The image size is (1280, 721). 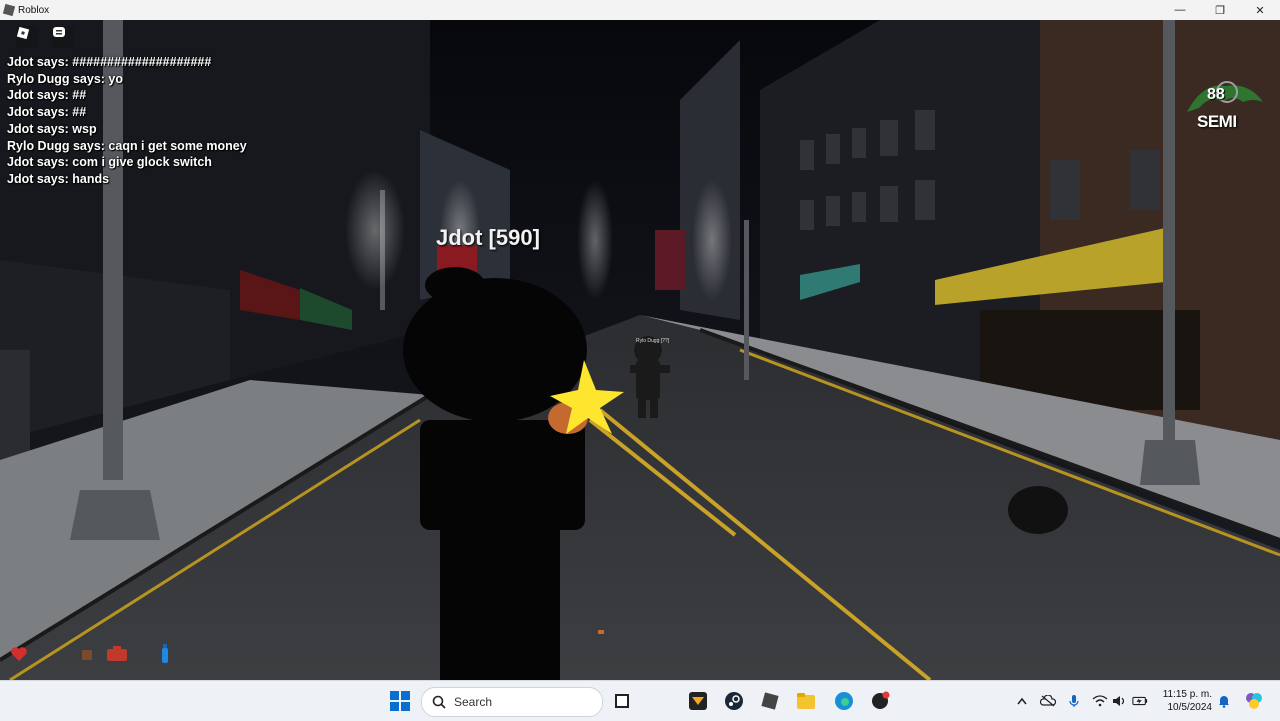 I want to click on inventory-icon, so click(x=117, y=654).